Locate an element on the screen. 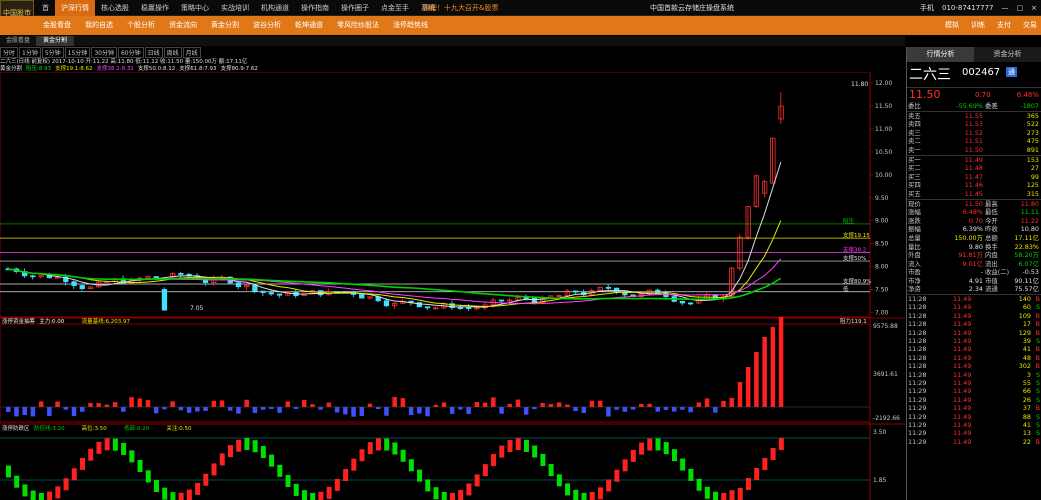 The width and height of the screenshot is (1041, 500). candle-body is located at coordinates (156, 277).